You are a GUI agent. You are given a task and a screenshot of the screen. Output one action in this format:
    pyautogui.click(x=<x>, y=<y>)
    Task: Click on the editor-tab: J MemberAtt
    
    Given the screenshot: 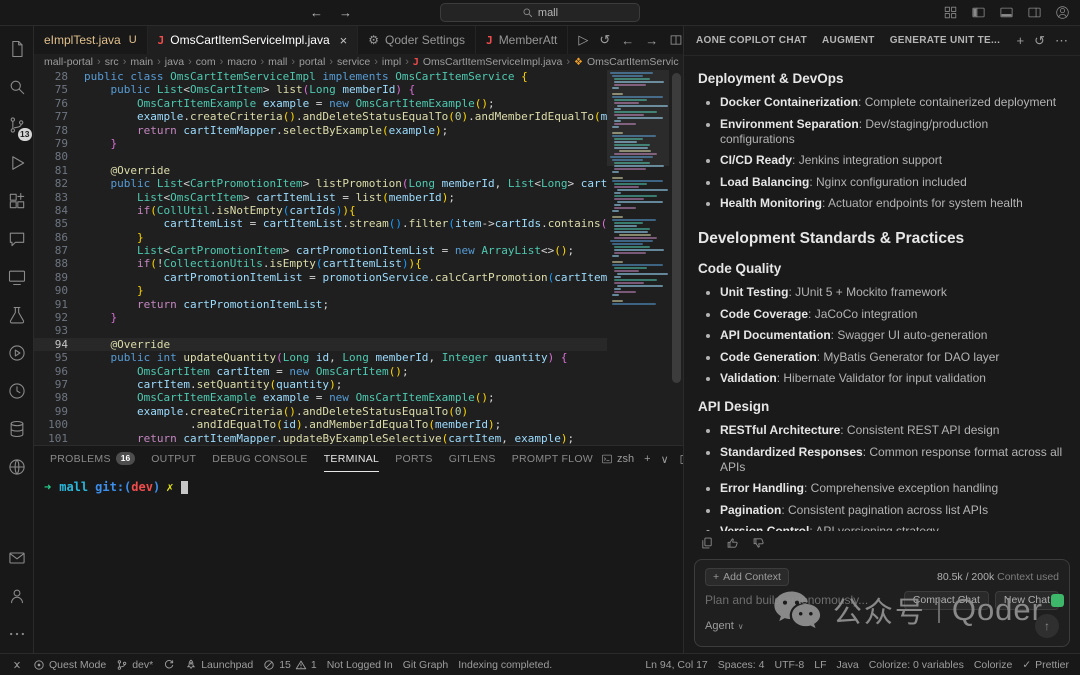 What is the action you would take?
    pyautogui.click(x=522, y=40)
    